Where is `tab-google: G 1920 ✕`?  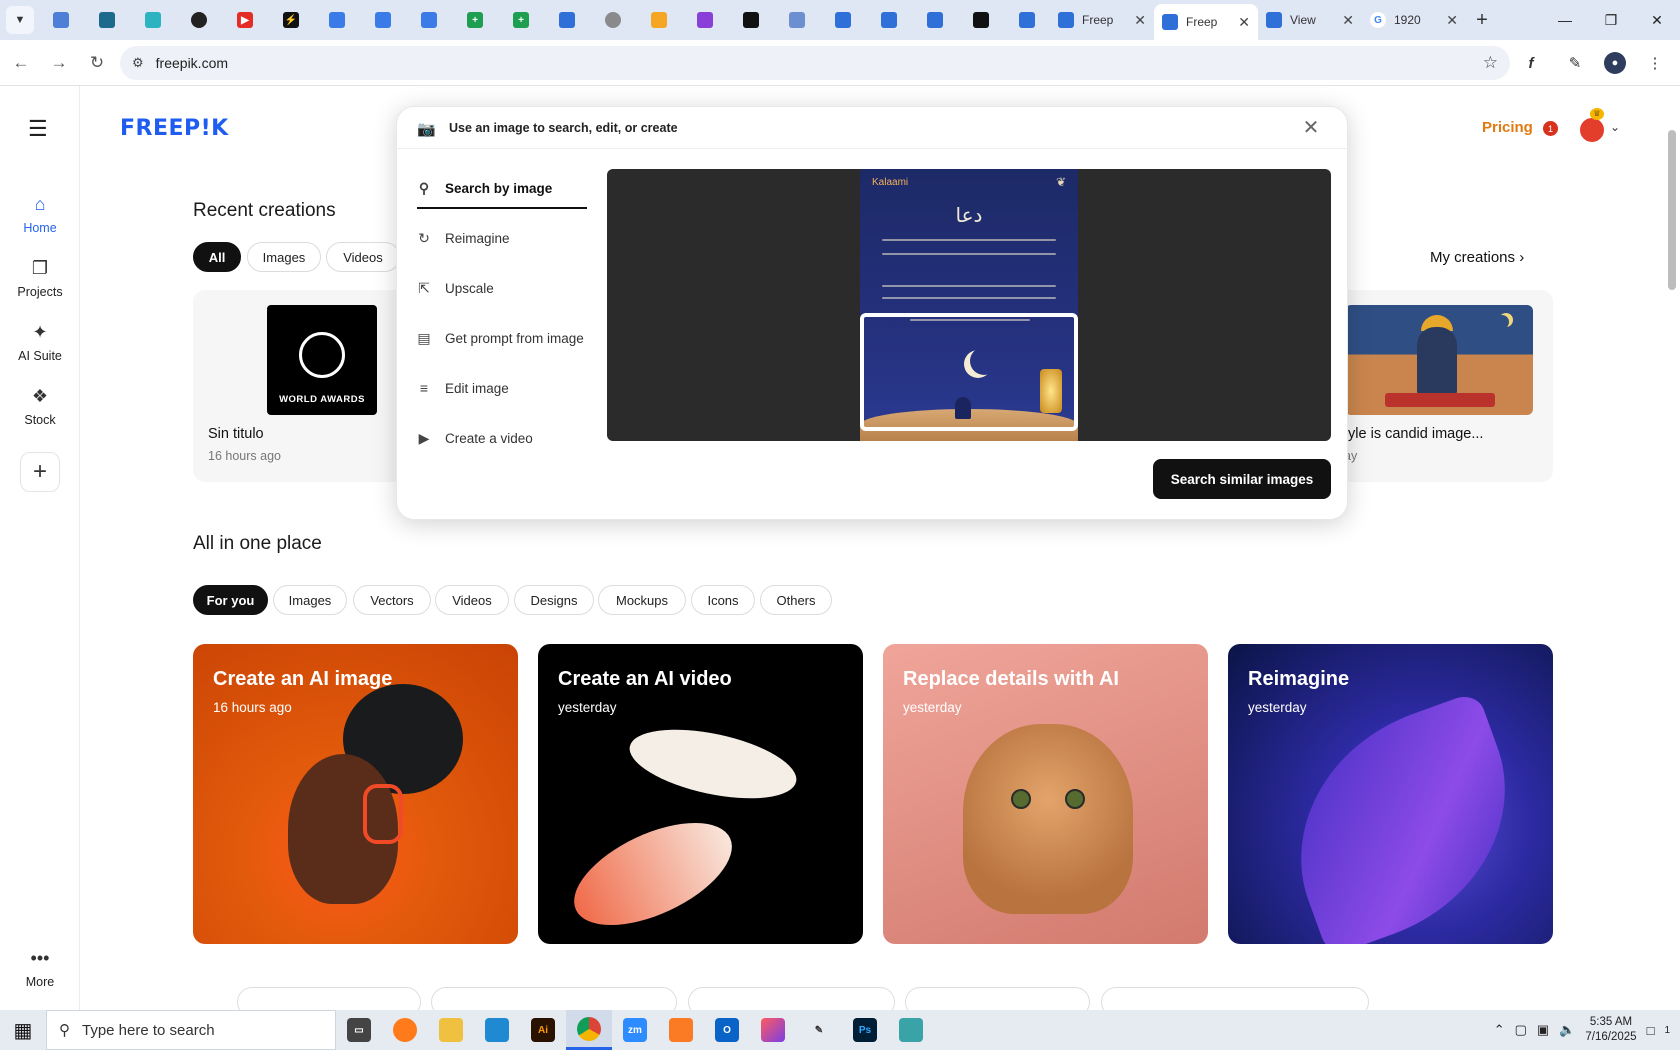
tab-google: G 1920 ✕ is located at coordinates (1414, 20).